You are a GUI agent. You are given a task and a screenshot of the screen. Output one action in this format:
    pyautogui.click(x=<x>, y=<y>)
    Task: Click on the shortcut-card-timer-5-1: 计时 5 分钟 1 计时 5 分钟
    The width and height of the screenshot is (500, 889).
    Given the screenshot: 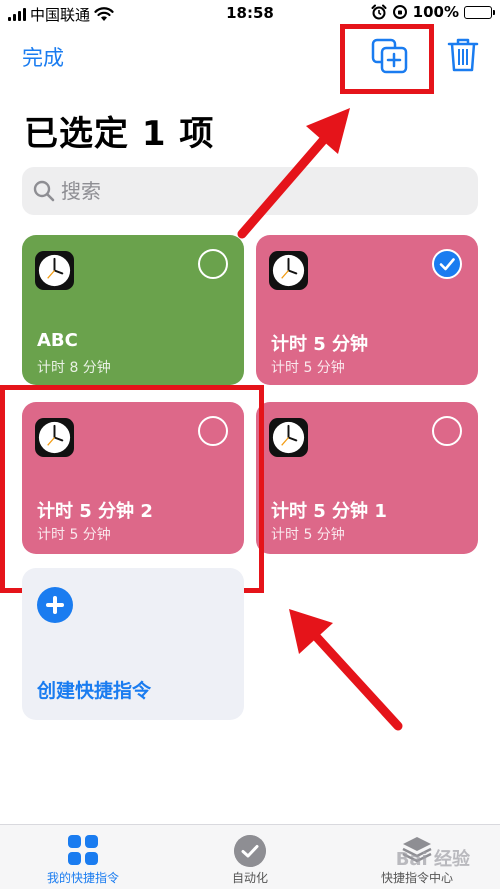 What is the action you would take?
    pyautogui.click(x=367, y=478)
    